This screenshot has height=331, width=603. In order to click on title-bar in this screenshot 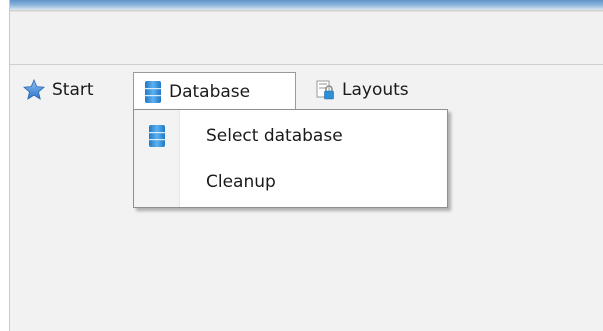, I will do `click(306, 5)`.